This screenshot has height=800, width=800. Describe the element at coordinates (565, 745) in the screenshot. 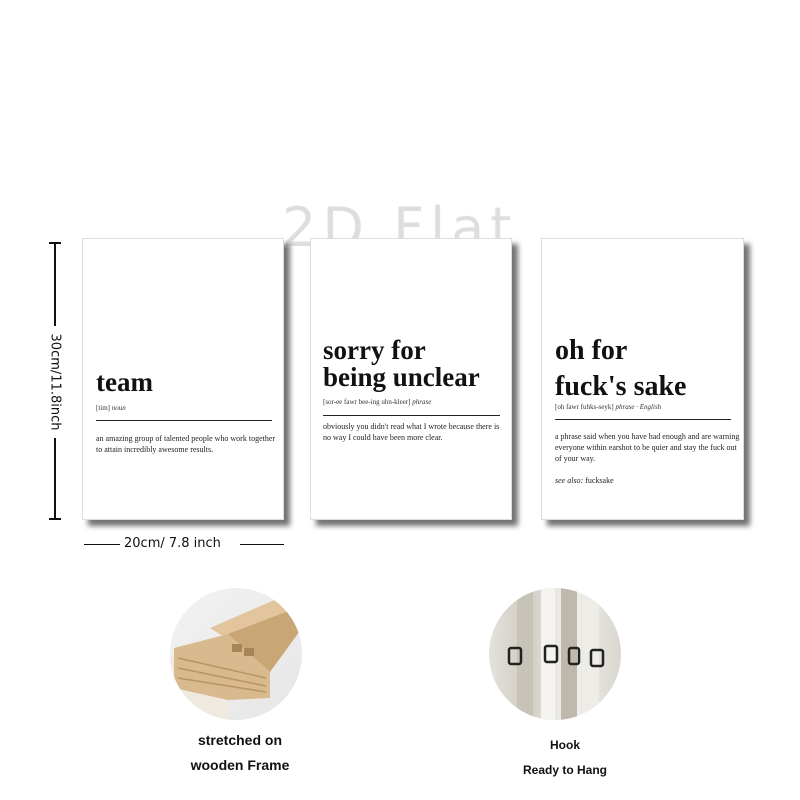

I see `hook-caption-line1: Hook` at that location.